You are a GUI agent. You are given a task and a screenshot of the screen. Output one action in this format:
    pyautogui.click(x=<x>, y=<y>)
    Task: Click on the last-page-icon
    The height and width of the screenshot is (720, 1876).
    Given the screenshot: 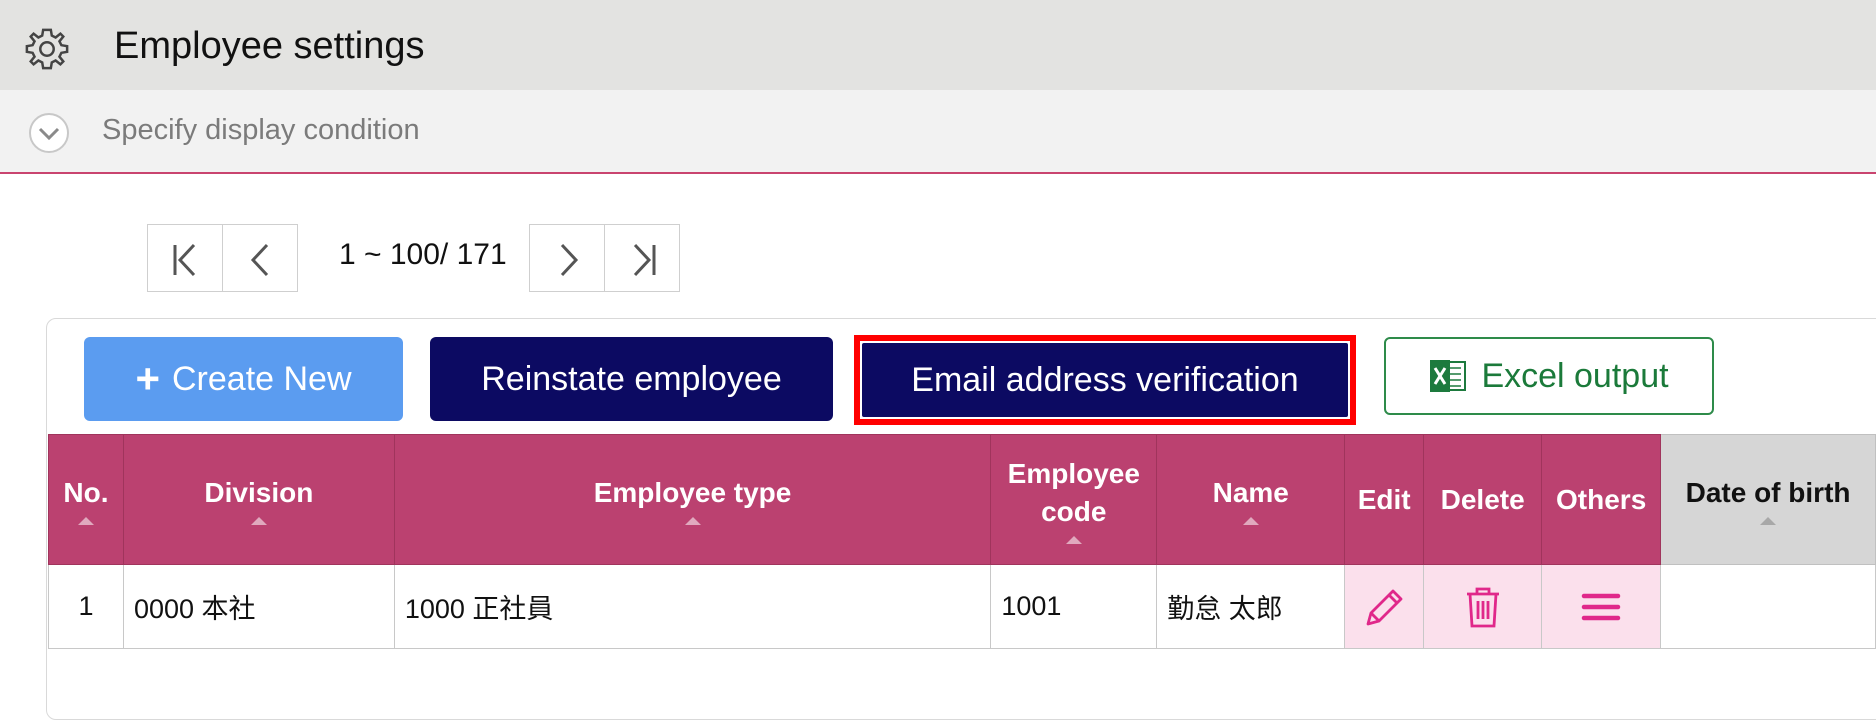 What is the action you would take?
    pyautogui.click(x=644, y=260)
    